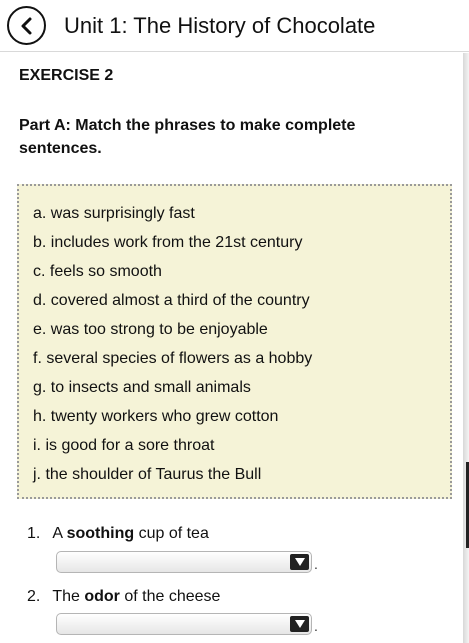 This screenshot has height=643, width=469. Describe the element at coordinates (147, 474) in the screenshot. I see `phrase-item-j: j. the shoulder of Taurus the Bull` at that location.